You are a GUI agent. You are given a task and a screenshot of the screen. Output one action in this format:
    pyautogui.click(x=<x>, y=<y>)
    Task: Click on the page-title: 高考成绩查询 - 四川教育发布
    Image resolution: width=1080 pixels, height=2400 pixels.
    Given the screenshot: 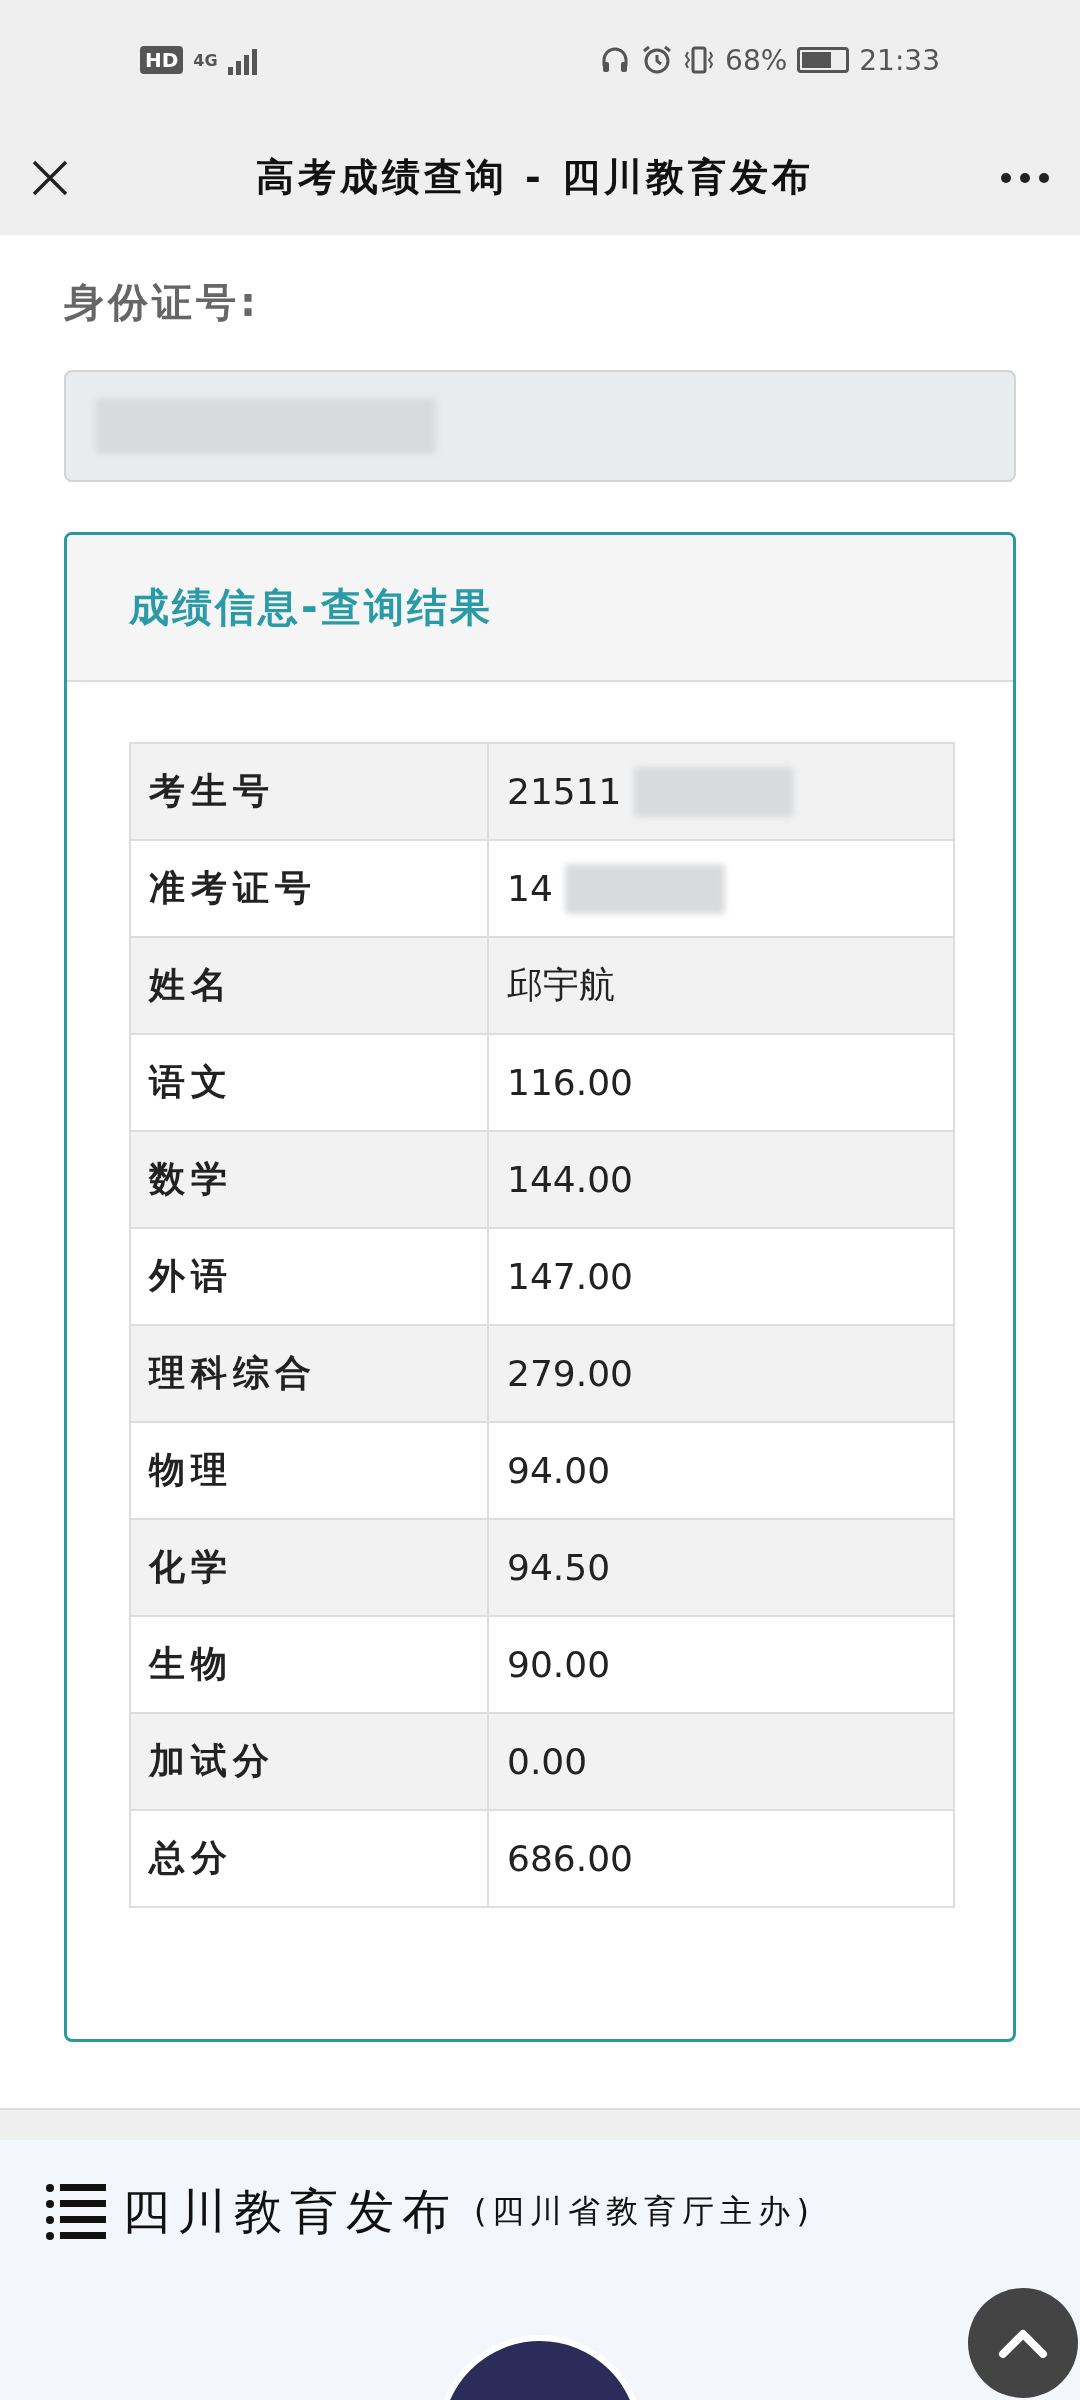 What is the action you would take?
    pyautogui.click(x=535, y=177)
    